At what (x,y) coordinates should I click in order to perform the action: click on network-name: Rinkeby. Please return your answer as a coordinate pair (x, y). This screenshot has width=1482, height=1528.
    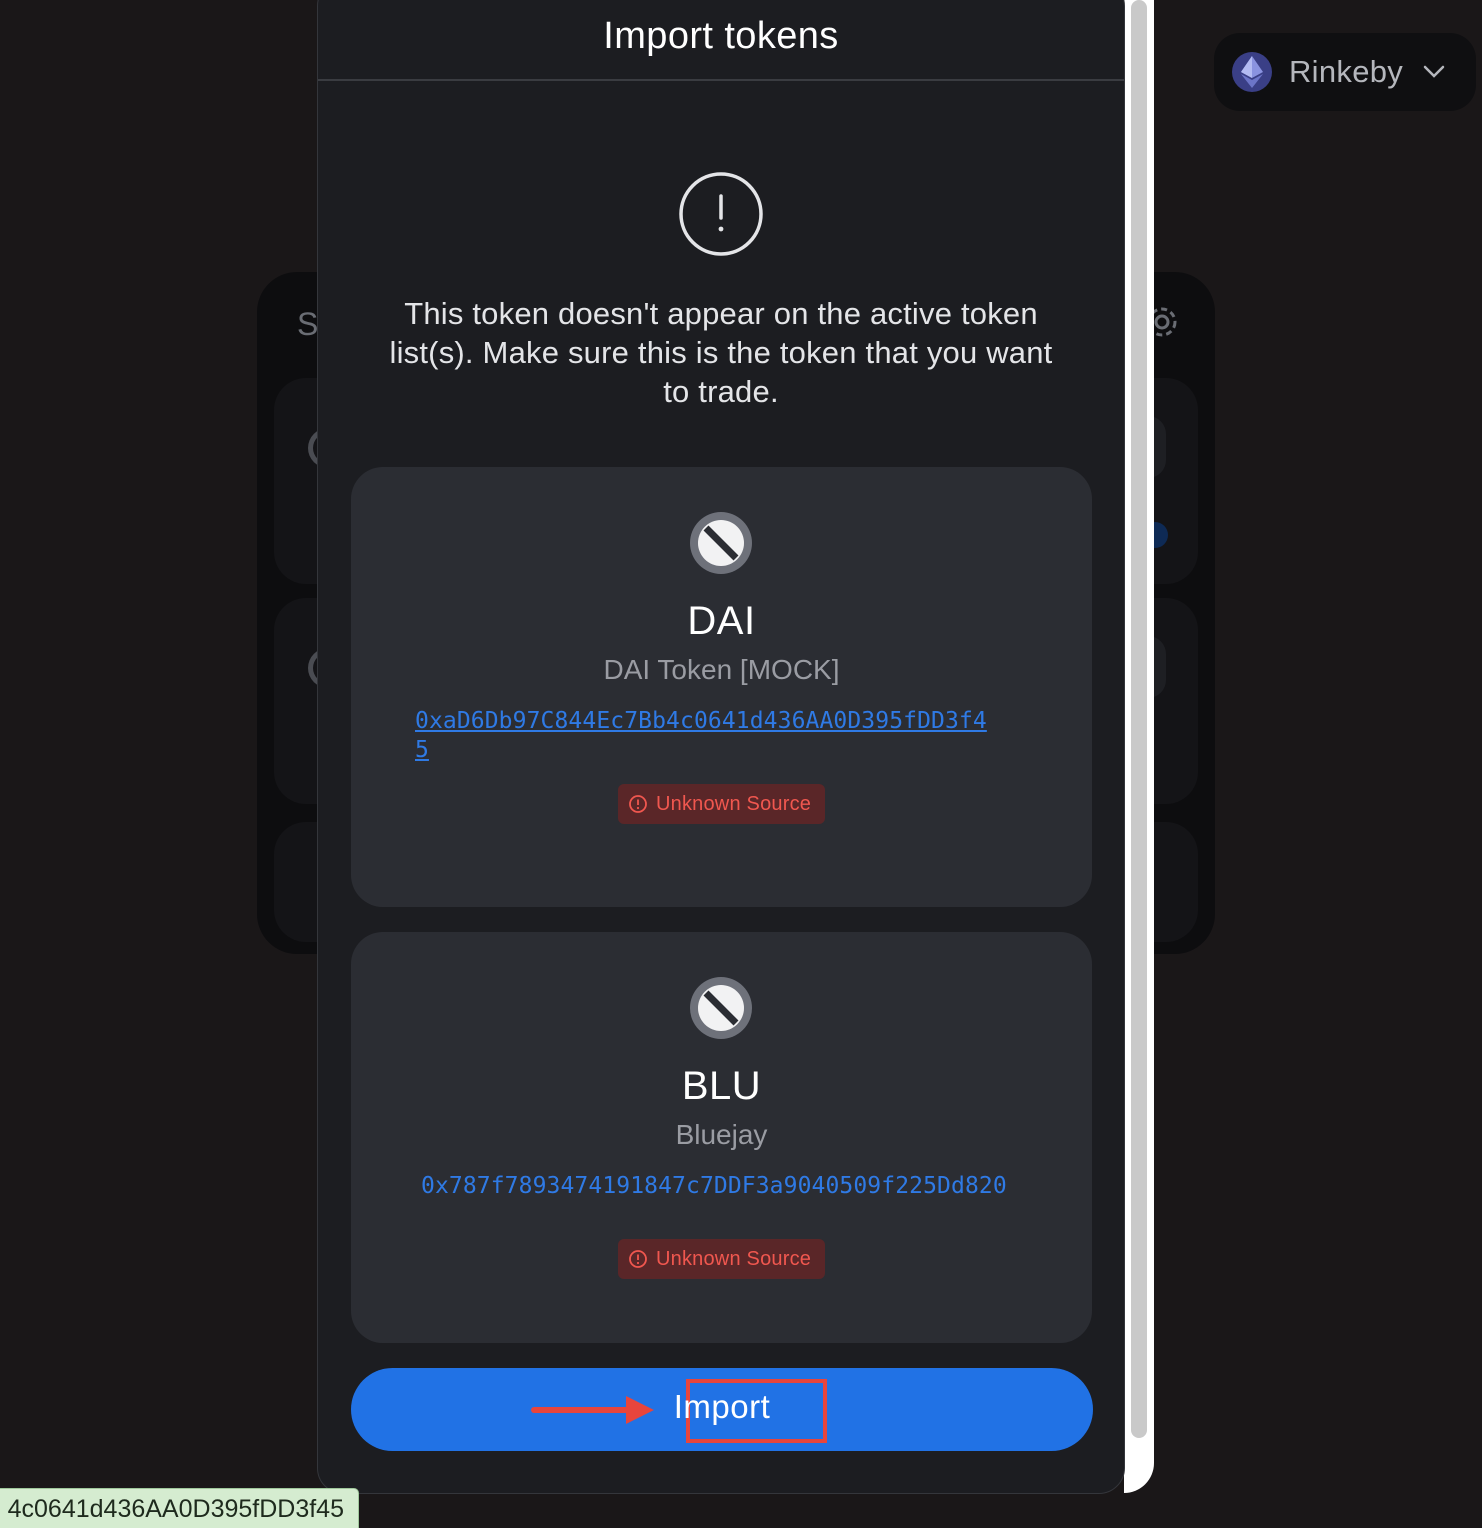
    Looking at the image, I should click on (1346, 71).